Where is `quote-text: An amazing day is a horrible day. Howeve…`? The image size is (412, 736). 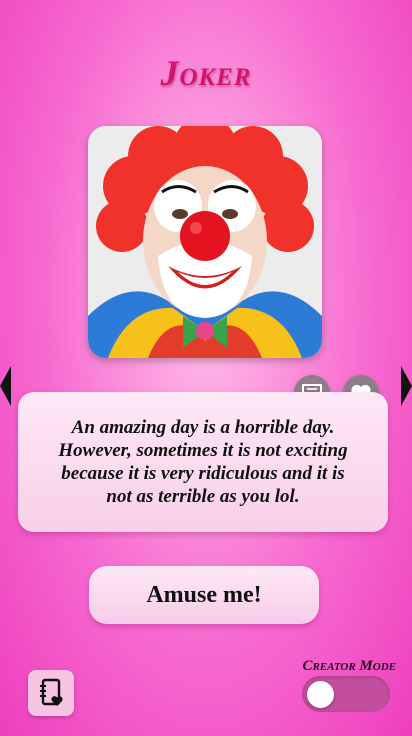 quote-text: An amazing day is a horrible day. Howeve… is located at coordinates (203, 462).